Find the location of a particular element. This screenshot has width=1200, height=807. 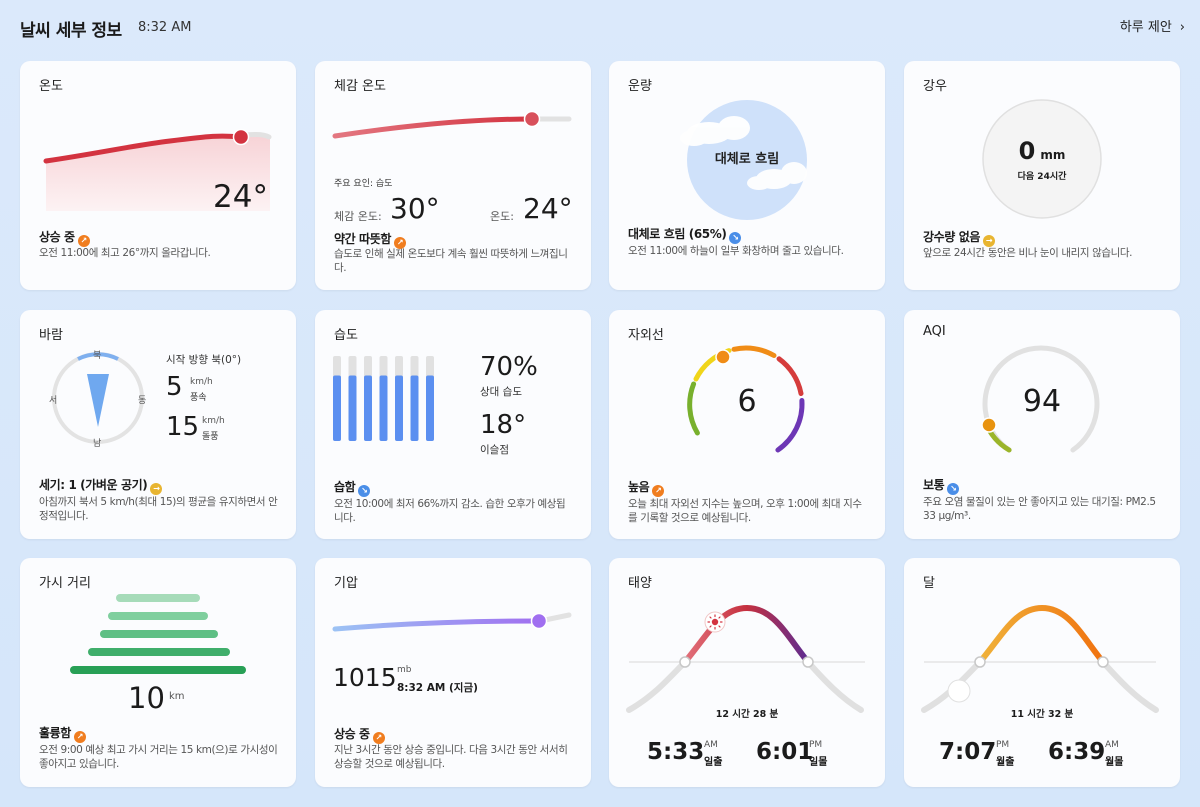

page-title: 날씨 세부 정보 is located at coordinates (71, 31).